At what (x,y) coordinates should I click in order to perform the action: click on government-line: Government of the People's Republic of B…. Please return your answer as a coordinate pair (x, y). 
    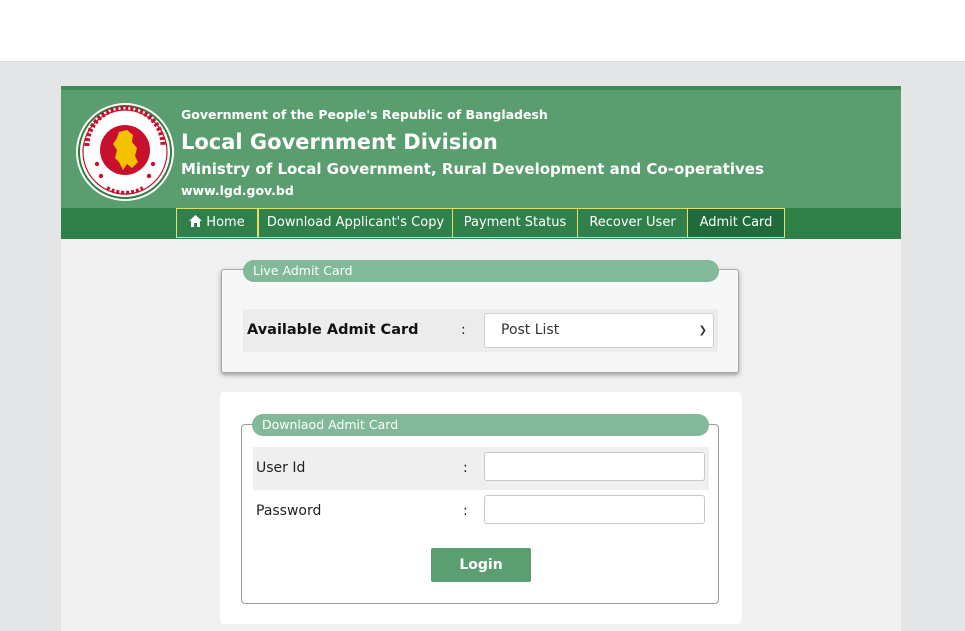
    Looking at the image, I should click on (364, 114).